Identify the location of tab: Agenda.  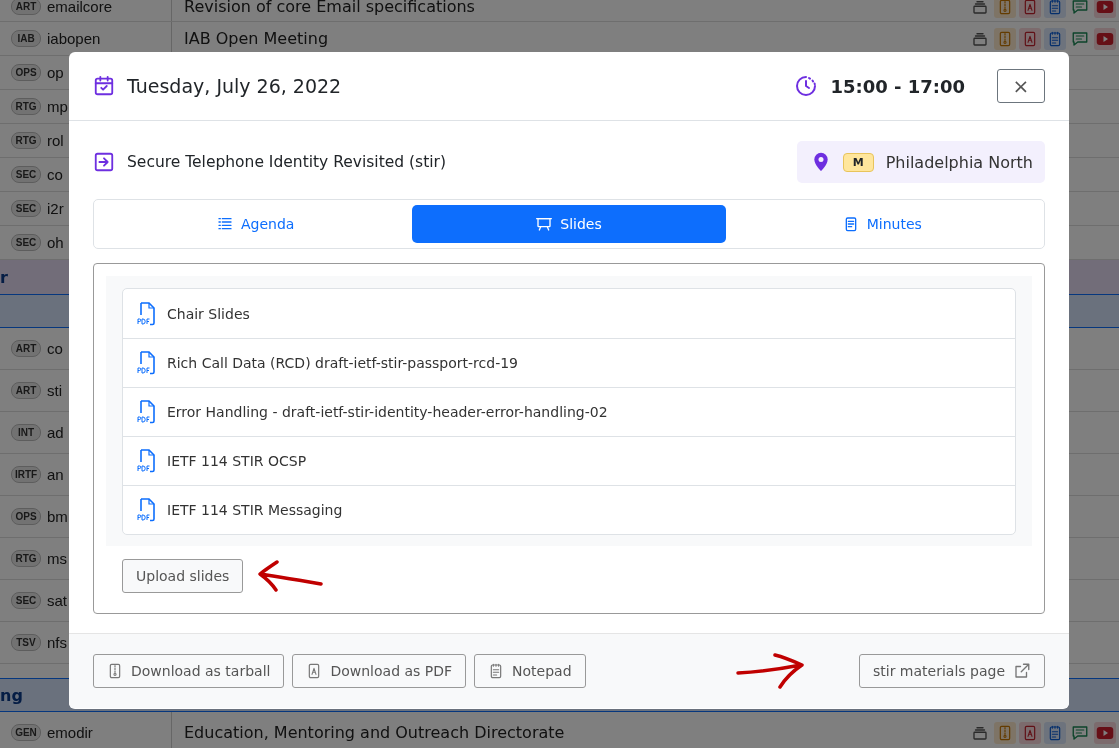
(256, 224).